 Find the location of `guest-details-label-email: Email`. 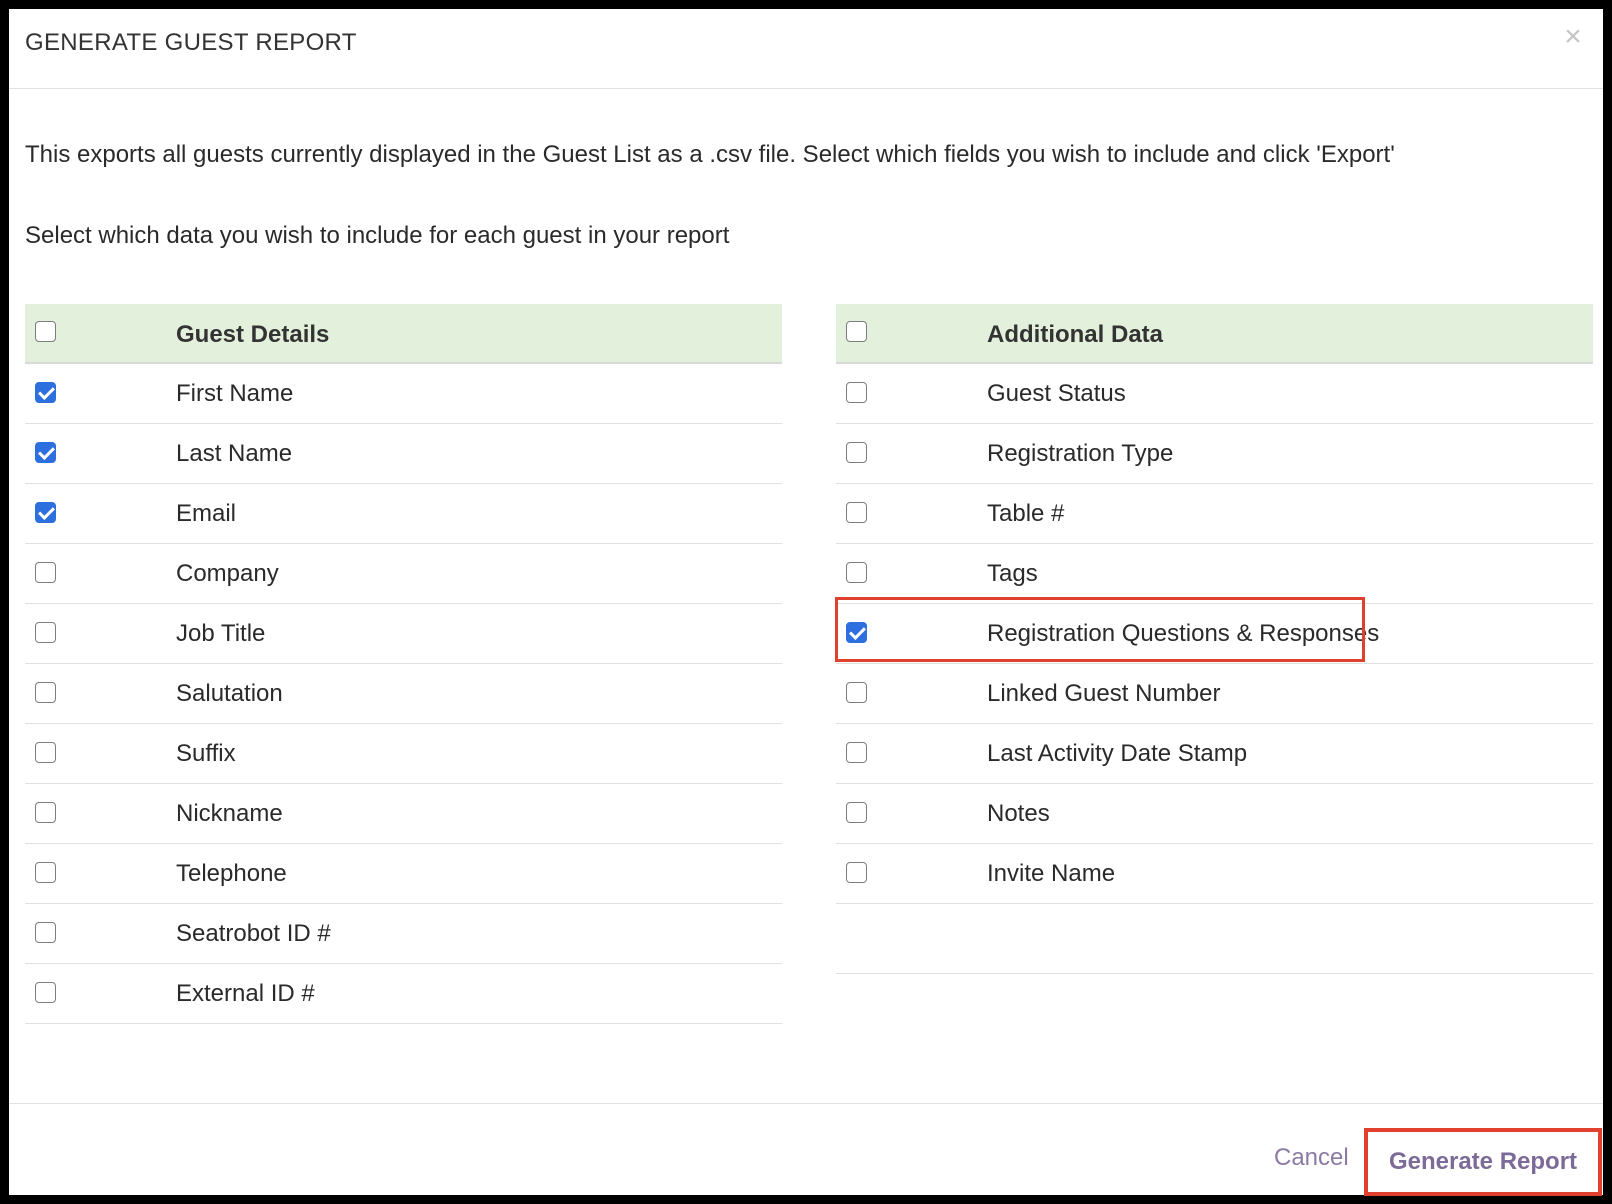

guest-details-label-email: Email is located at coordinates (206, 513).